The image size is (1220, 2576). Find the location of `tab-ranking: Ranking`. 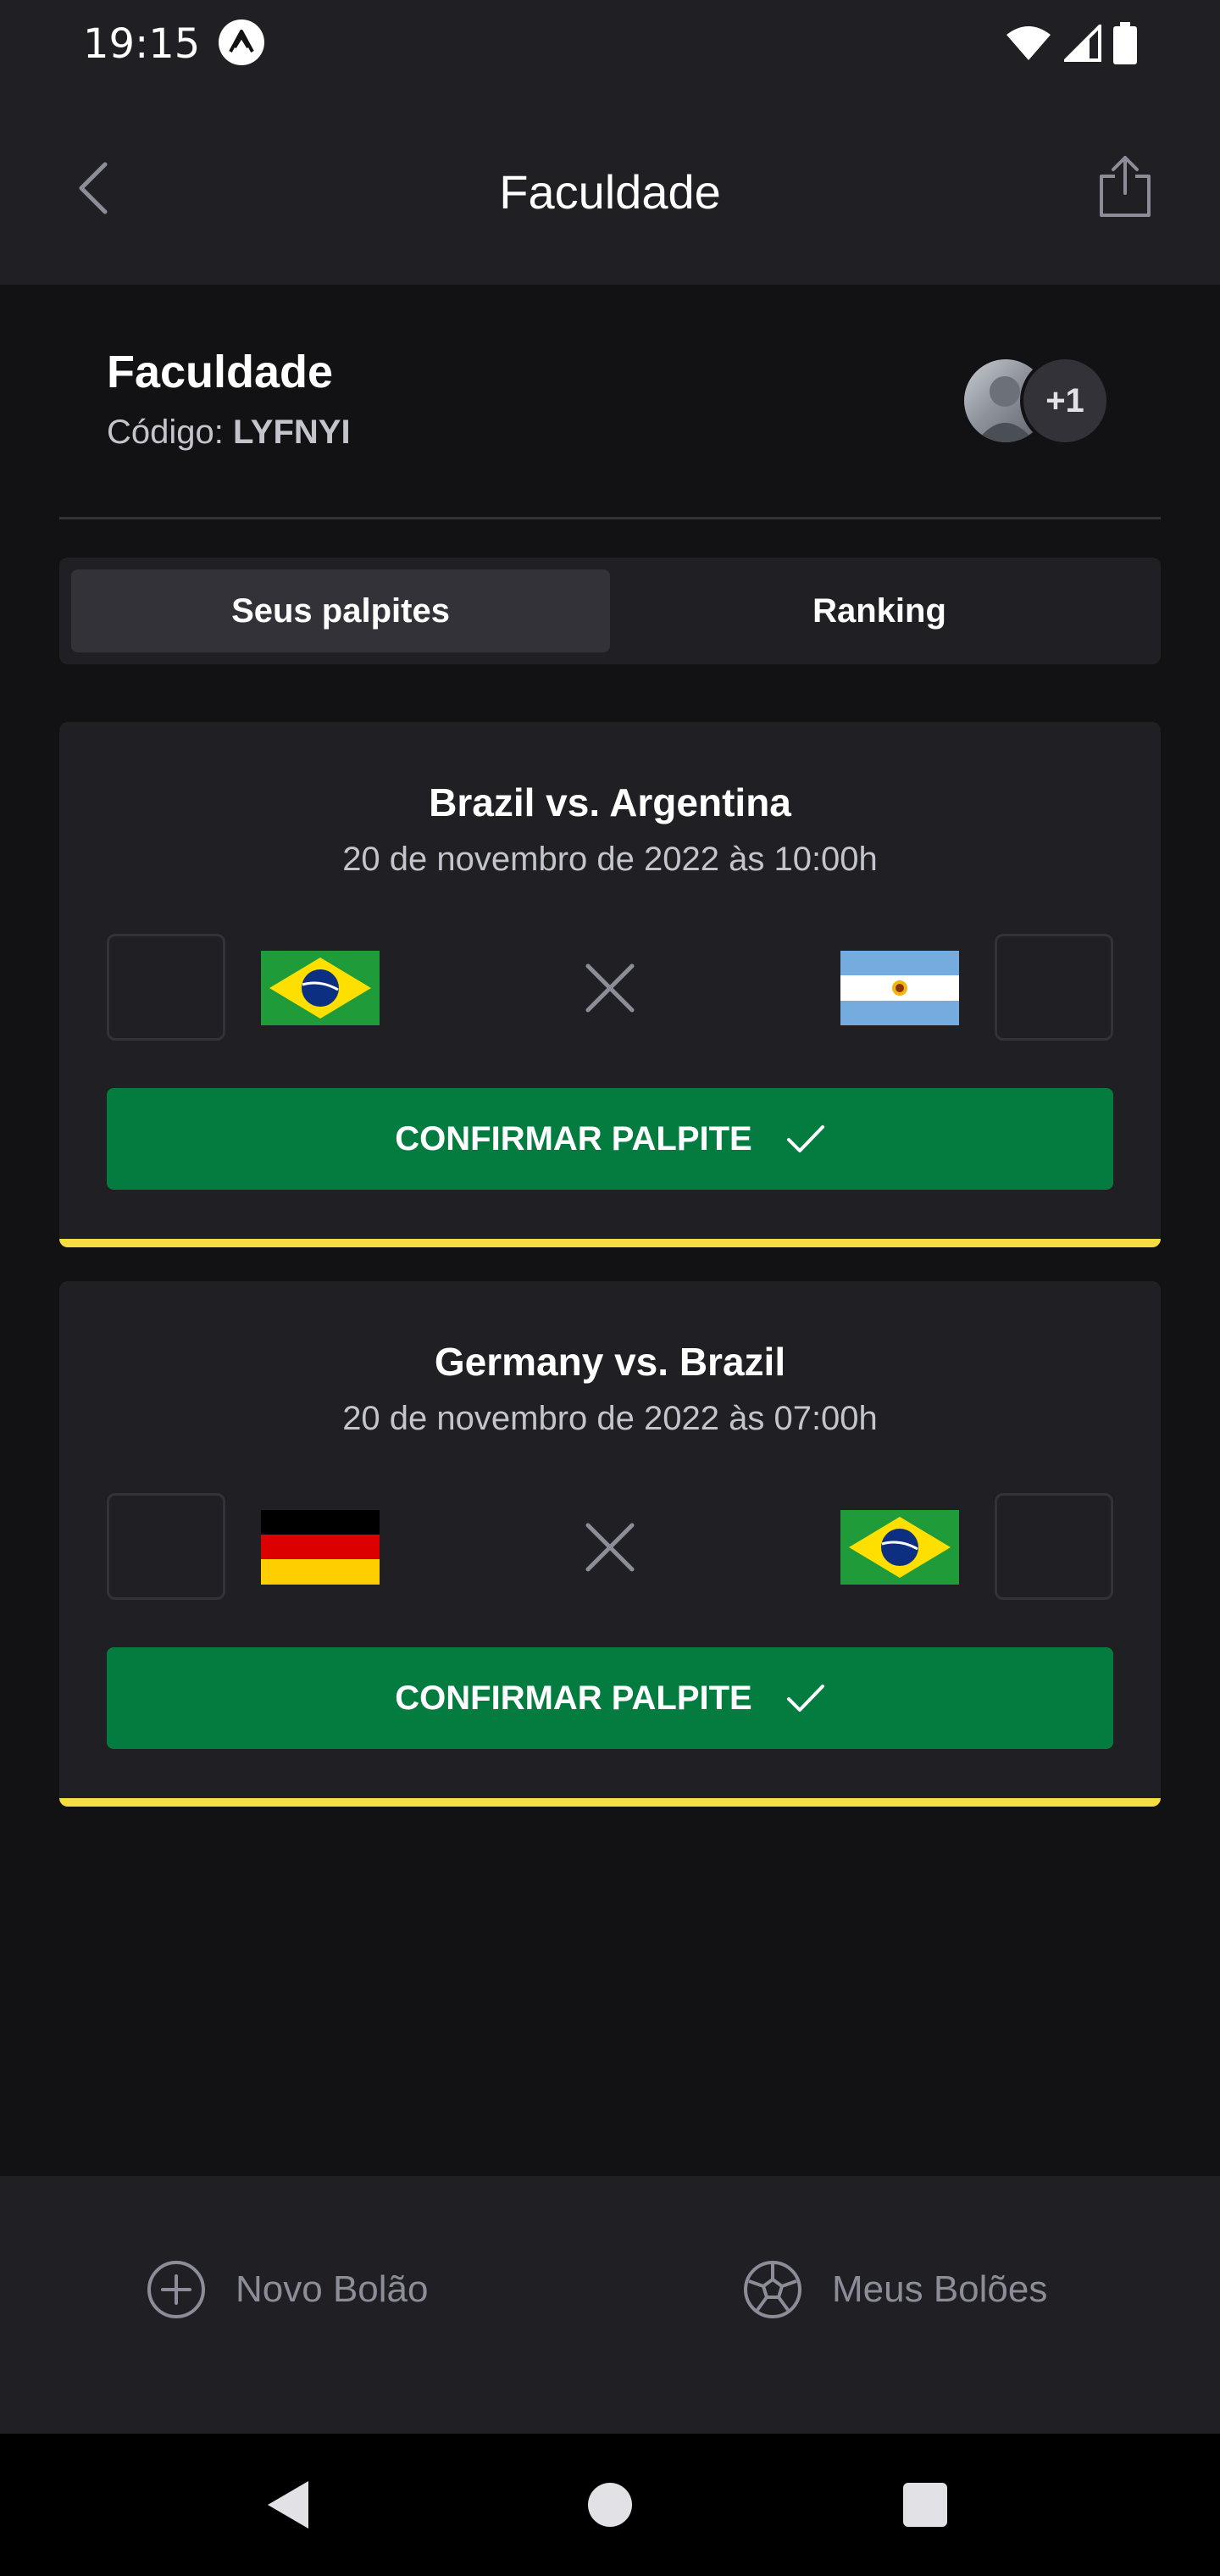

tab-ranking: Ranking is located at coordinates (879, 610).